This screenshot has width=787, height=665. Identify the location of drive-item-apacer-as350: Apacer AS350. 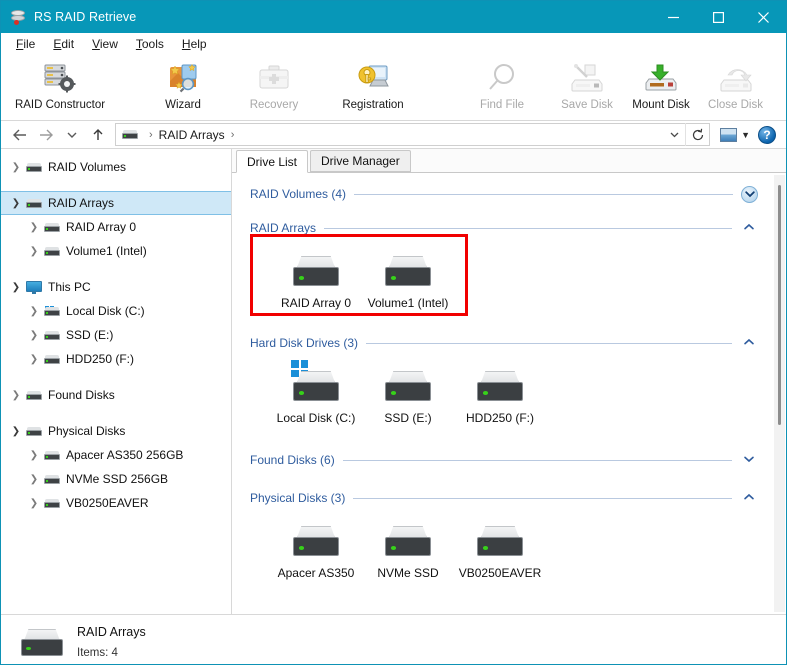
(316, 550).